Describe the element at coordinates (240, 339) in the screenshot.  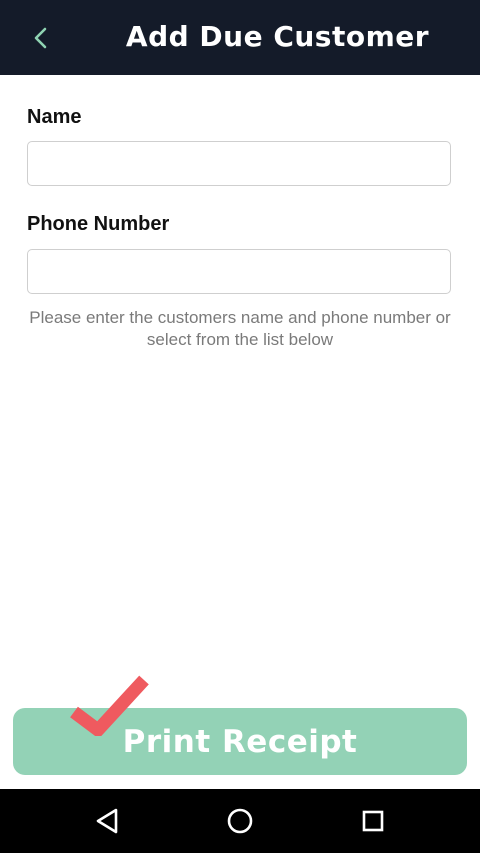
I see `helper-text-line-2: select from the list below` at that location.